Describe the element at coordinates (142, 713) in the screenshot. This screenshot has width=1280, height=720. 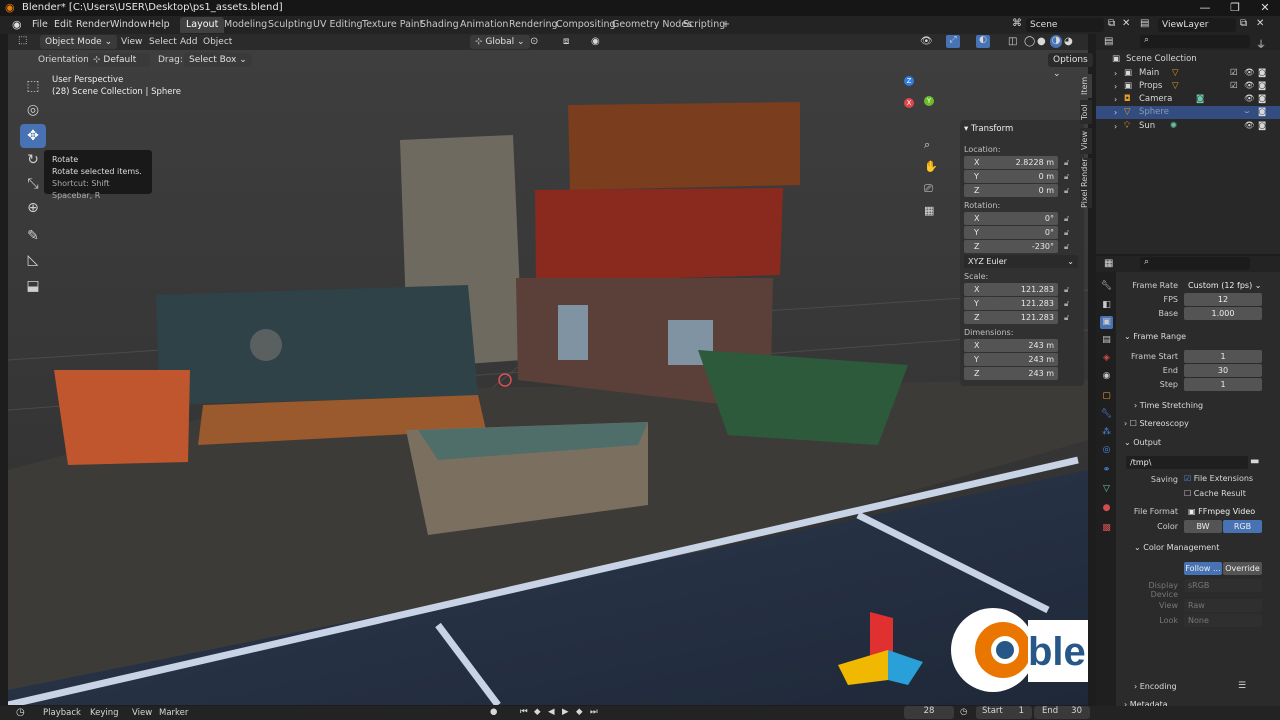
I see `menu-timeline-view: View` at that location.